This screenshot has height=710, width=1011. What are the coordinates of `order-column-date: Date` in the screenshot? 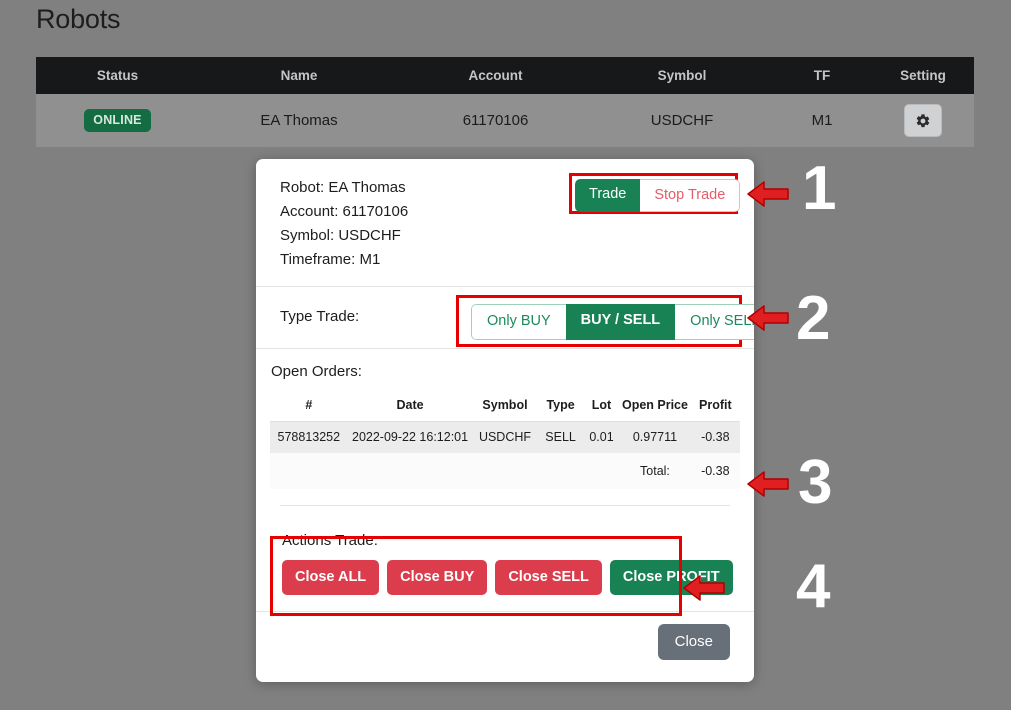 It's located at (410, 407).